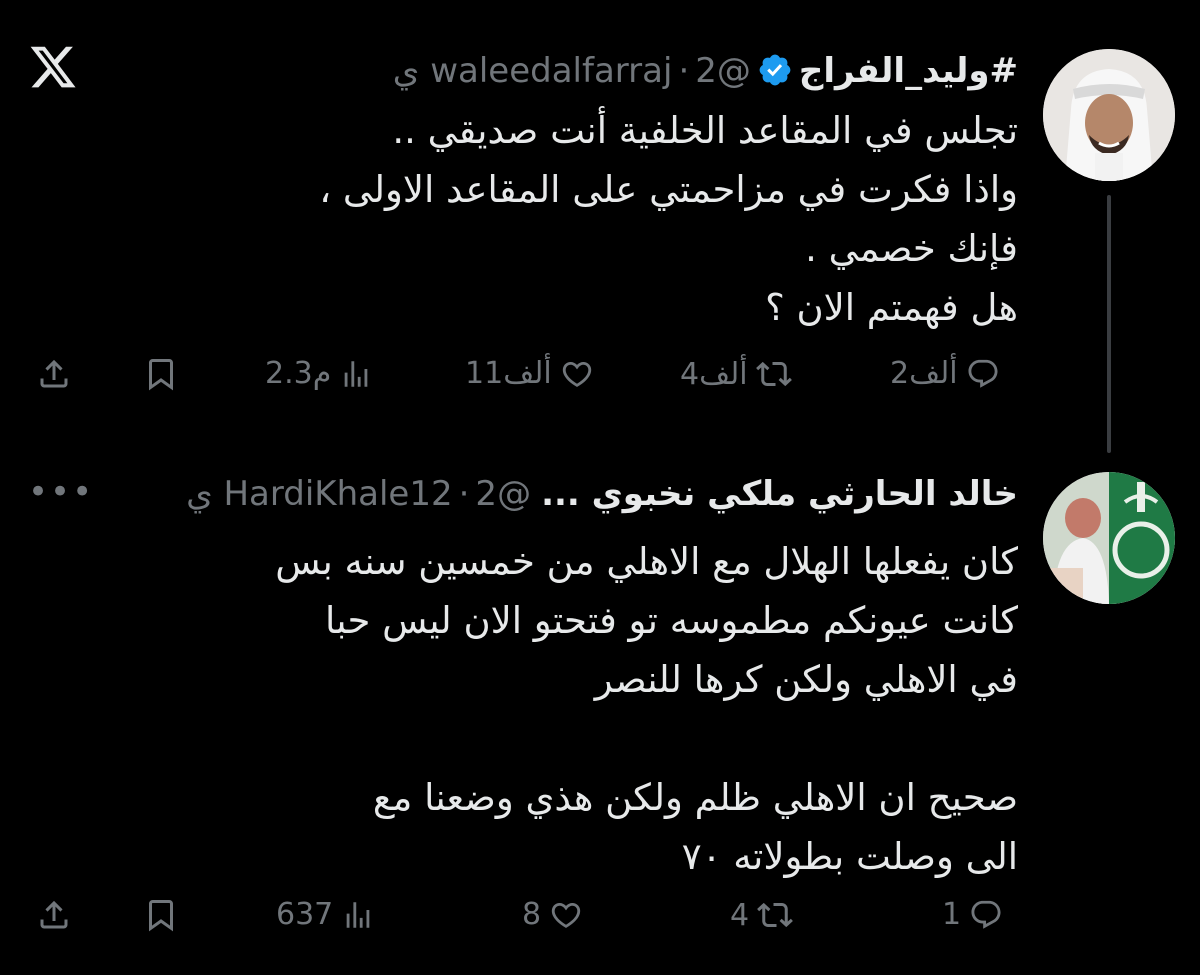 This screenshot has width=1200, height=975. What do you see at coordinates (714, 374) in the screenshot?
I see `retweet-count: 4ألف` at bounding box center [714, 374].